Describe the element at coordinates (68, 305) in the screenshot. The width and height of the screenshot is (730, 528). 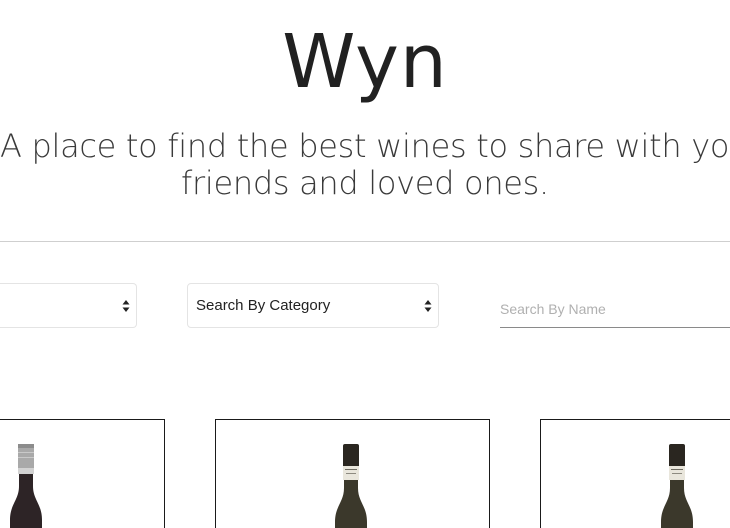
I see `filter-select` at that location.